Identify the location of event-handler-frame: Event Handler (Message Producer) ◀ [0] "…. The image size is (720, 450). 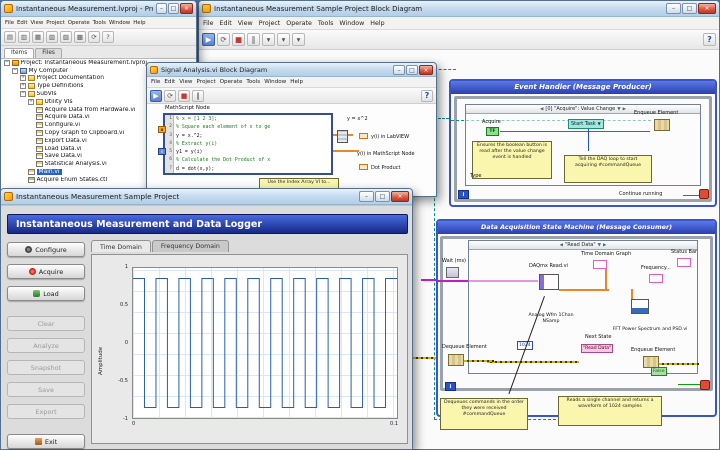
(583, 143).